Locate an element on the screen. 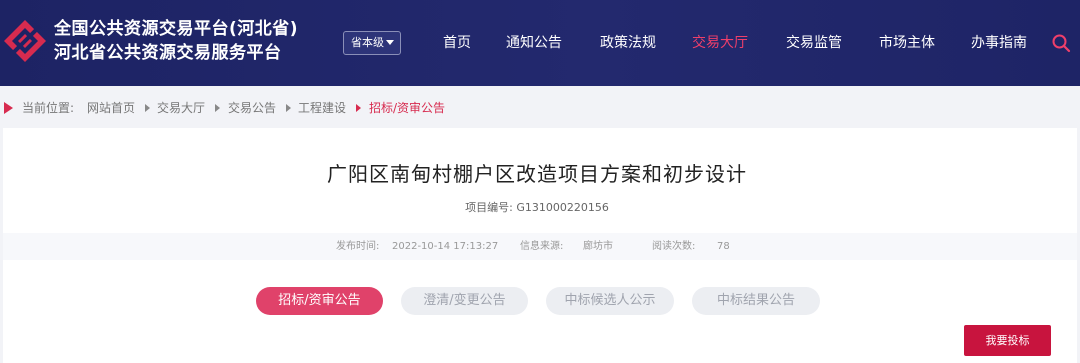 Image resolution: width=1080 pixels, height=363 pixels. breadcrumb-home: 网站首页 is located at coordinates (111, 108).